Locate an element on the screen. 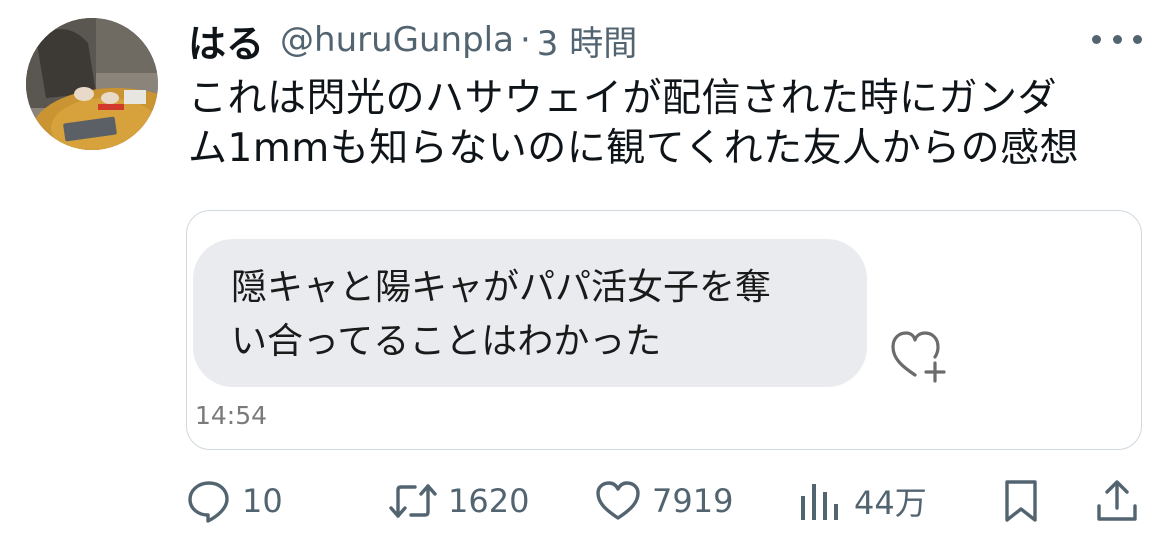 The image size is (1170, 549). chat-message-line: い合ってることはわかった is located at coordinates (446, 341).